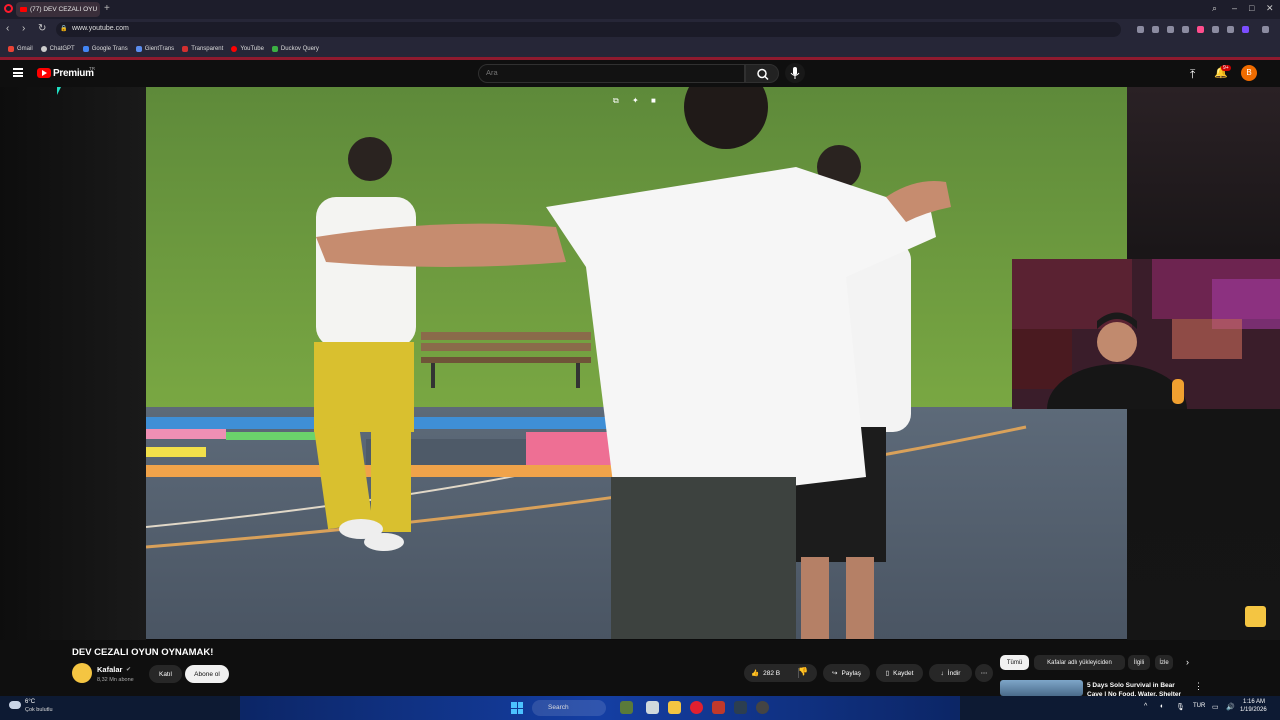 This screenshot has width=1280, height=720. Describe the element at coordinates (15, 705) in the screenshot. I see `cloud-icon` at that location.